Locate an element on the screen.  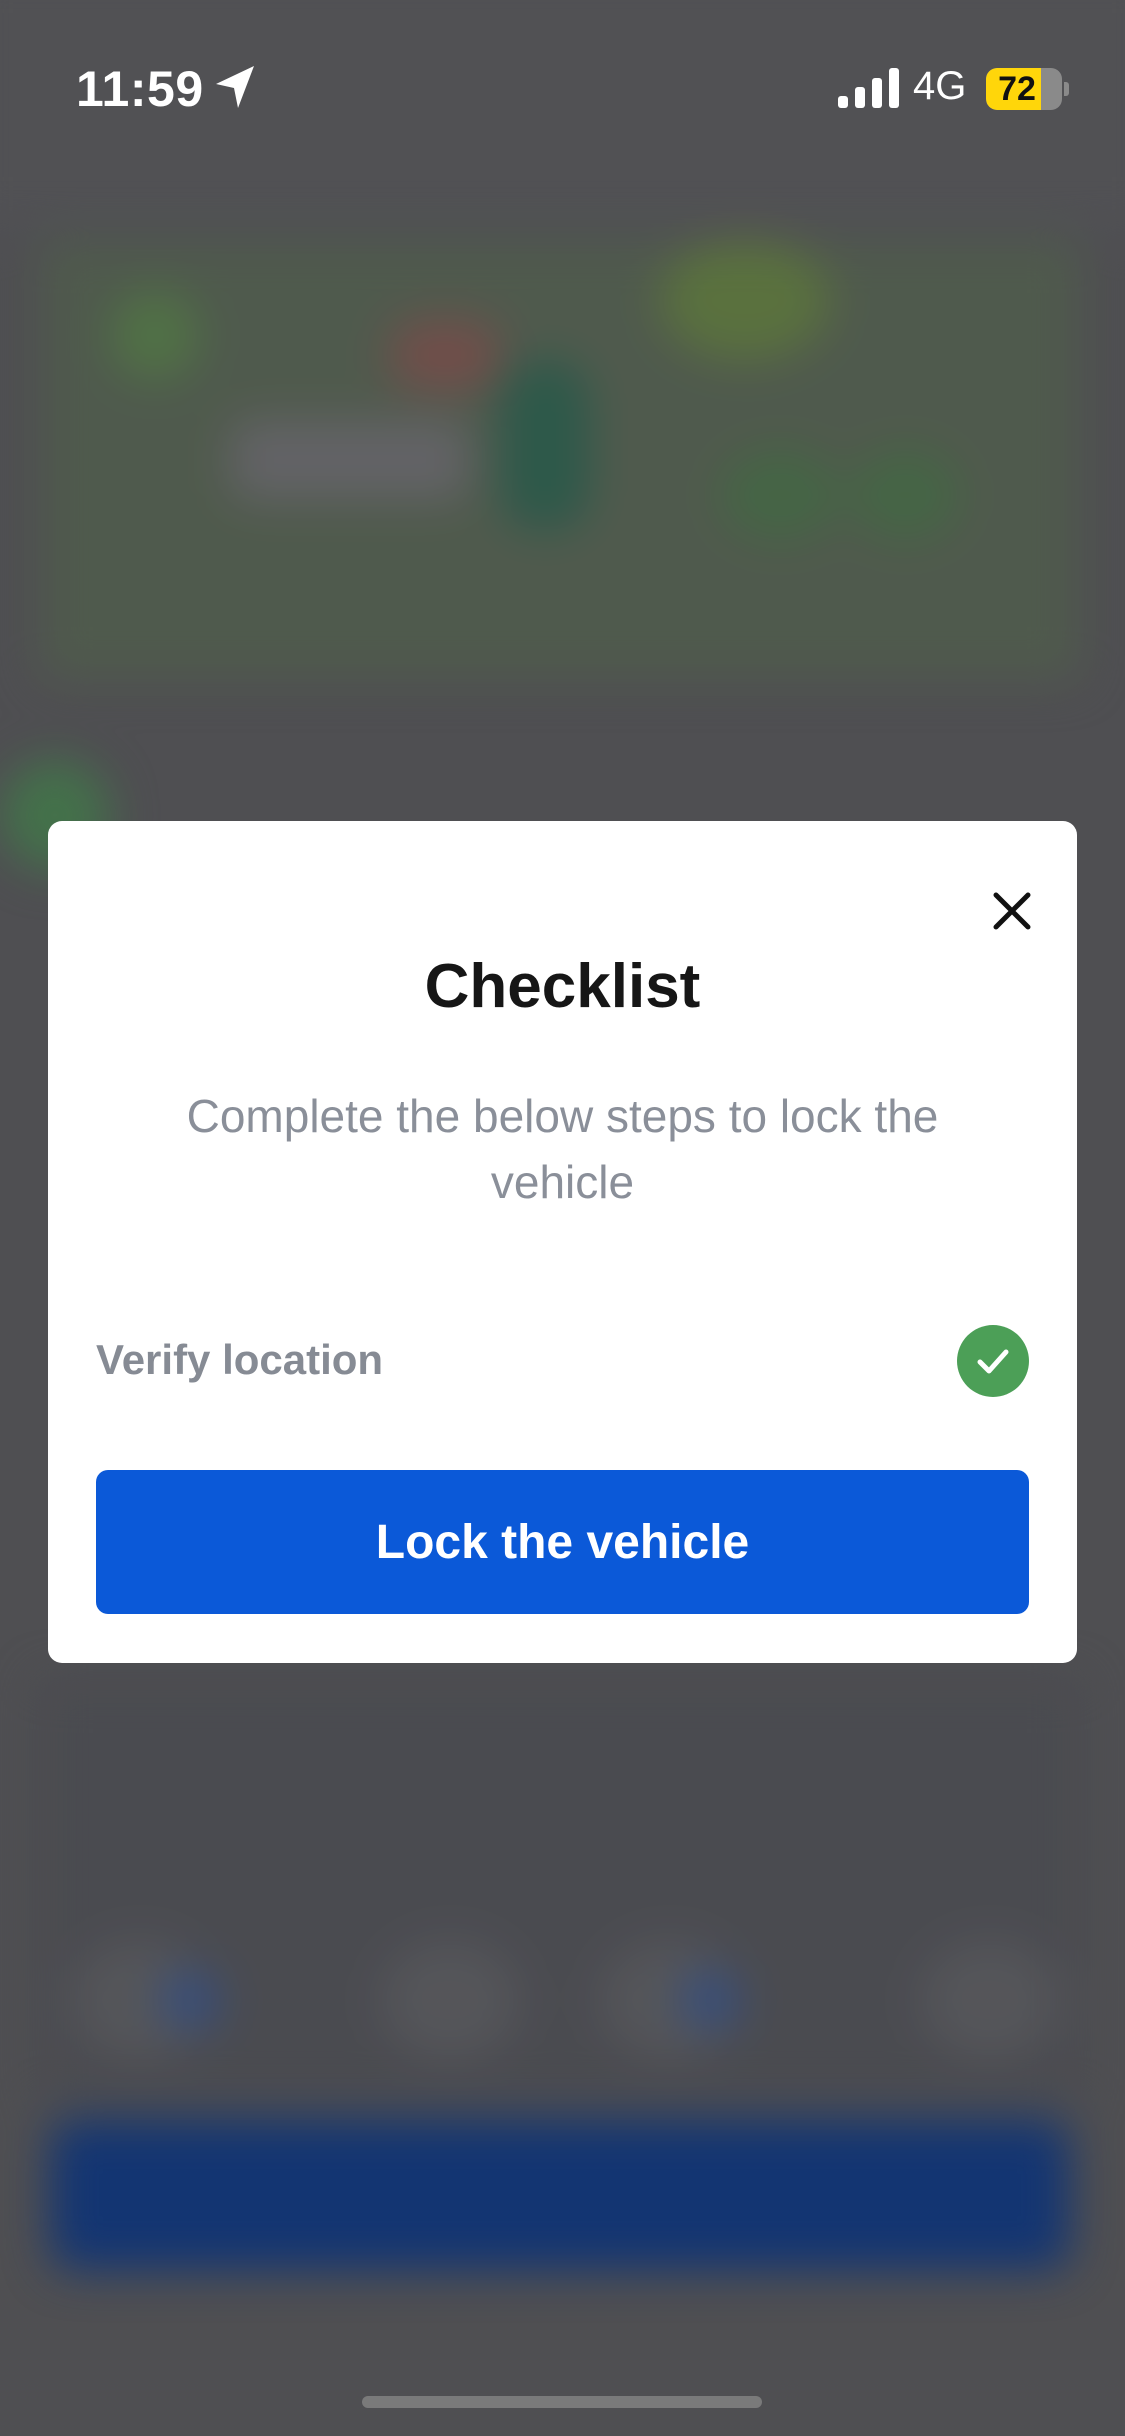
check-circle-icon is located at coordinates (993, 1361).